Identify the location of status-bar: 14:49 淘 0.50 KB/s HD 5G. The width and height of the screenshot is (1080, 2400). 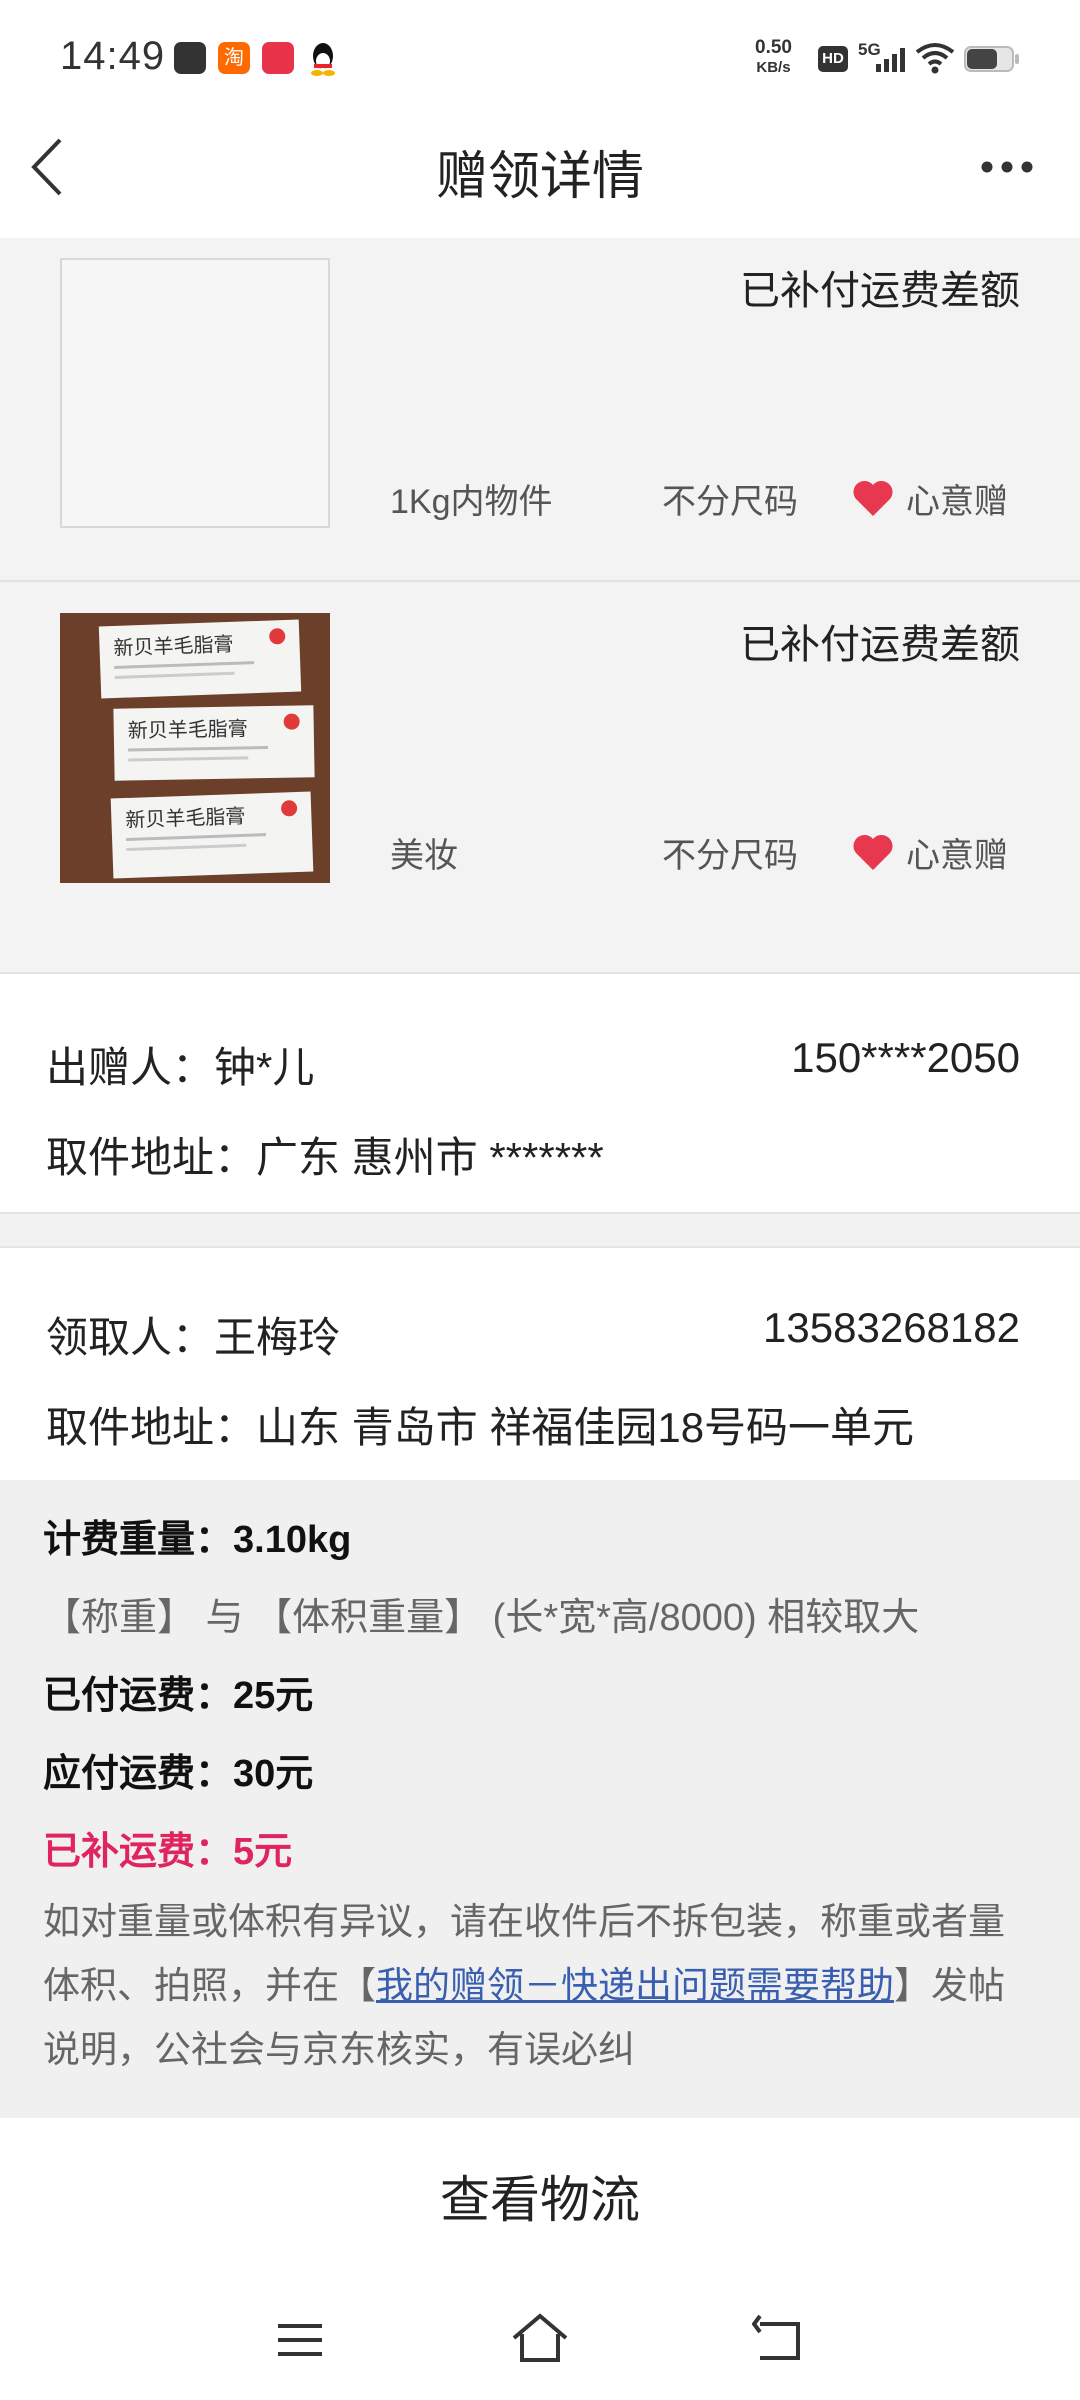
(540, 55).